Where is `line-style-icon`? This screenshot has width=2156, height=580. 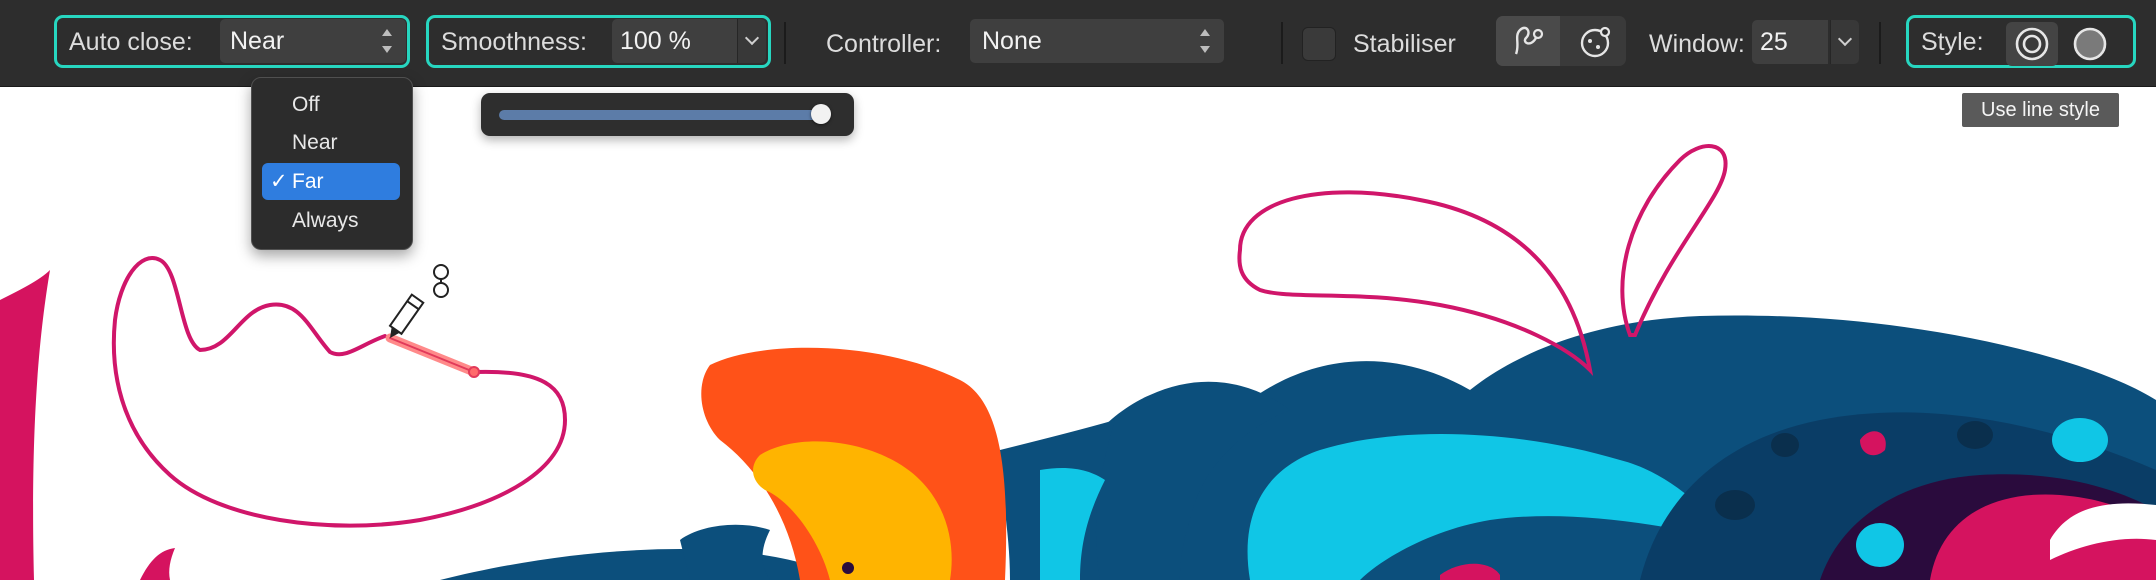
line-style-icon is located at coordinates (2032, 44).